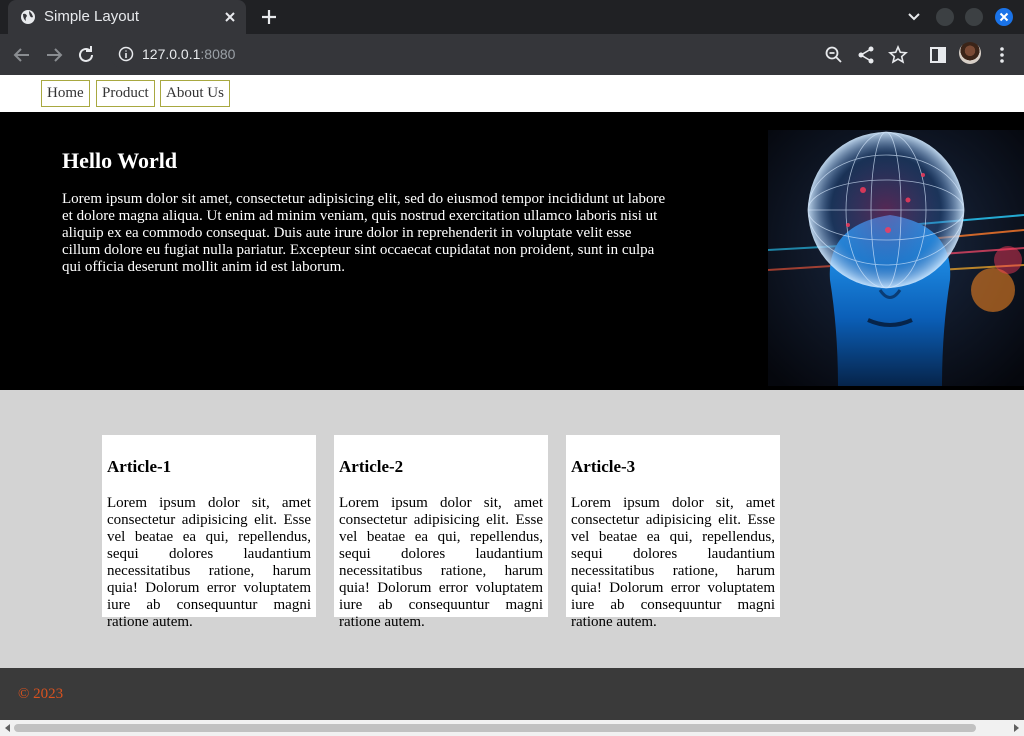 This screenshot has width=1024, height=736. Describe the element at coordinates (139, 466) in the screenshot. I see `article-title: Article-1` at that location.